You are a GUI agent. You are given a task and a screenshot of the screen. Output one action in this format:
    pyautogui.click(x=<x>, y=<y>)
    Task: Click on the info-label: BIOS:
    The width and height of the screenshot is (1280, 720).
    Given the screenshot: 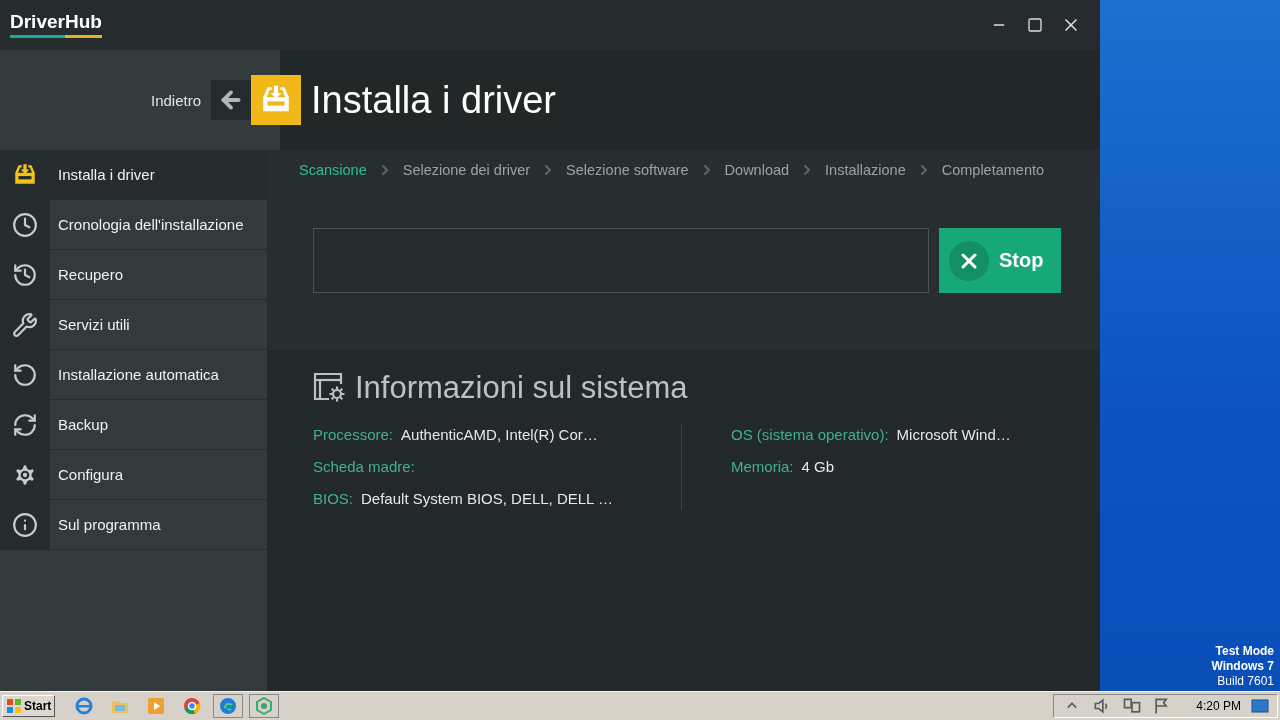 What is the action you would take?
    pyautogui.click(x=333, y=499)
    